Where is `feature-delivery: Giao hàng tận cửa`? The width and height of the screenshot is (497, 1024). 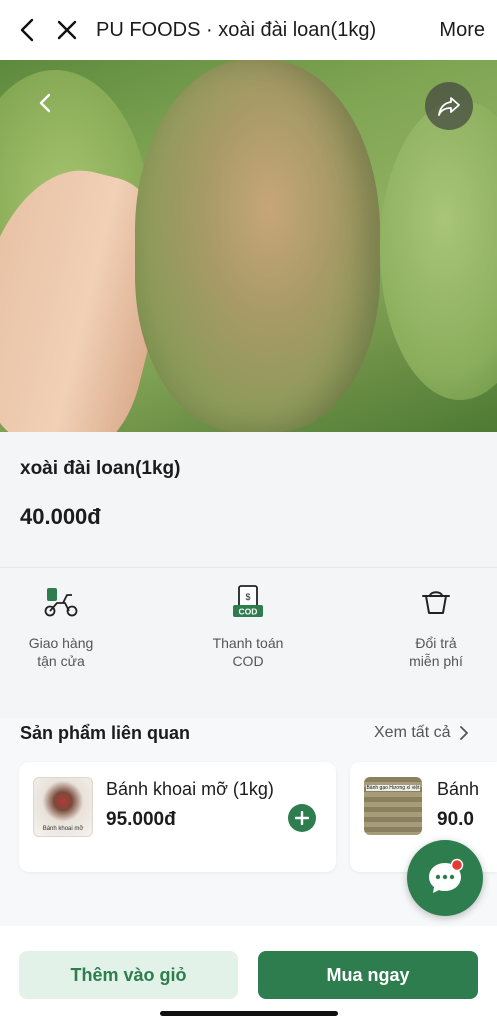
feature-delivery: Giao hàng tận cửa is located at coordinates (63, 627).